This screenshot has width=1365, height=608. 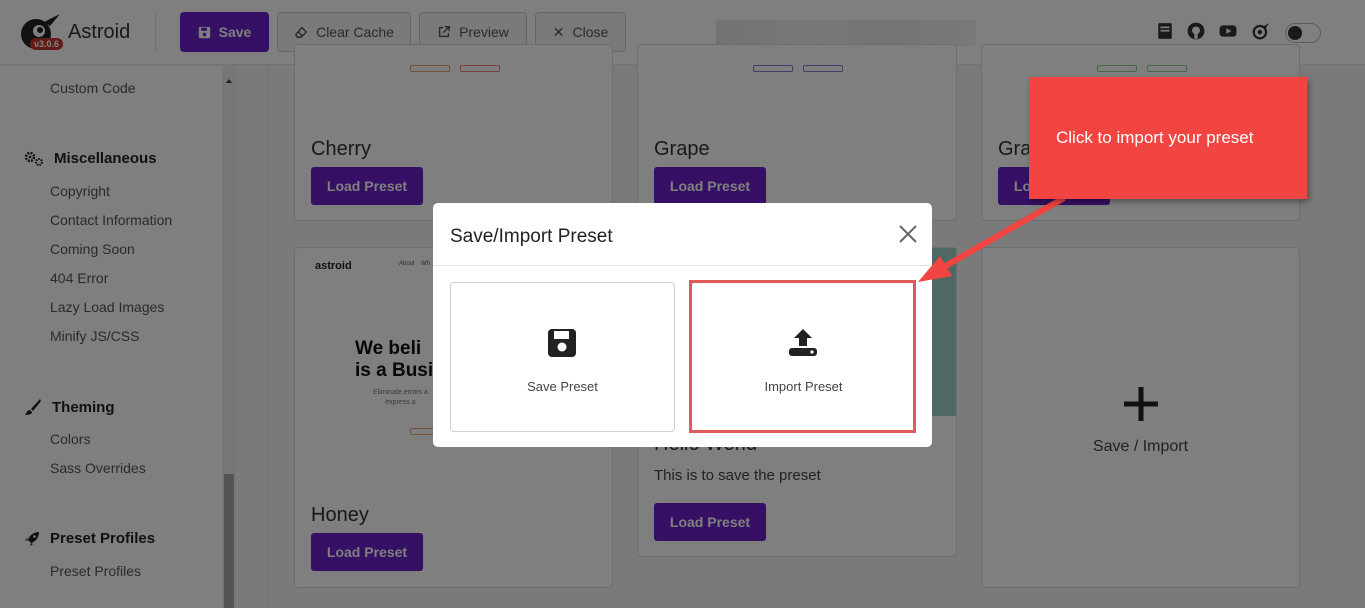 What do you see at coordinates (682, 265) in the screenshot?
I see `modal-divider` at bounding box center [682, 265].